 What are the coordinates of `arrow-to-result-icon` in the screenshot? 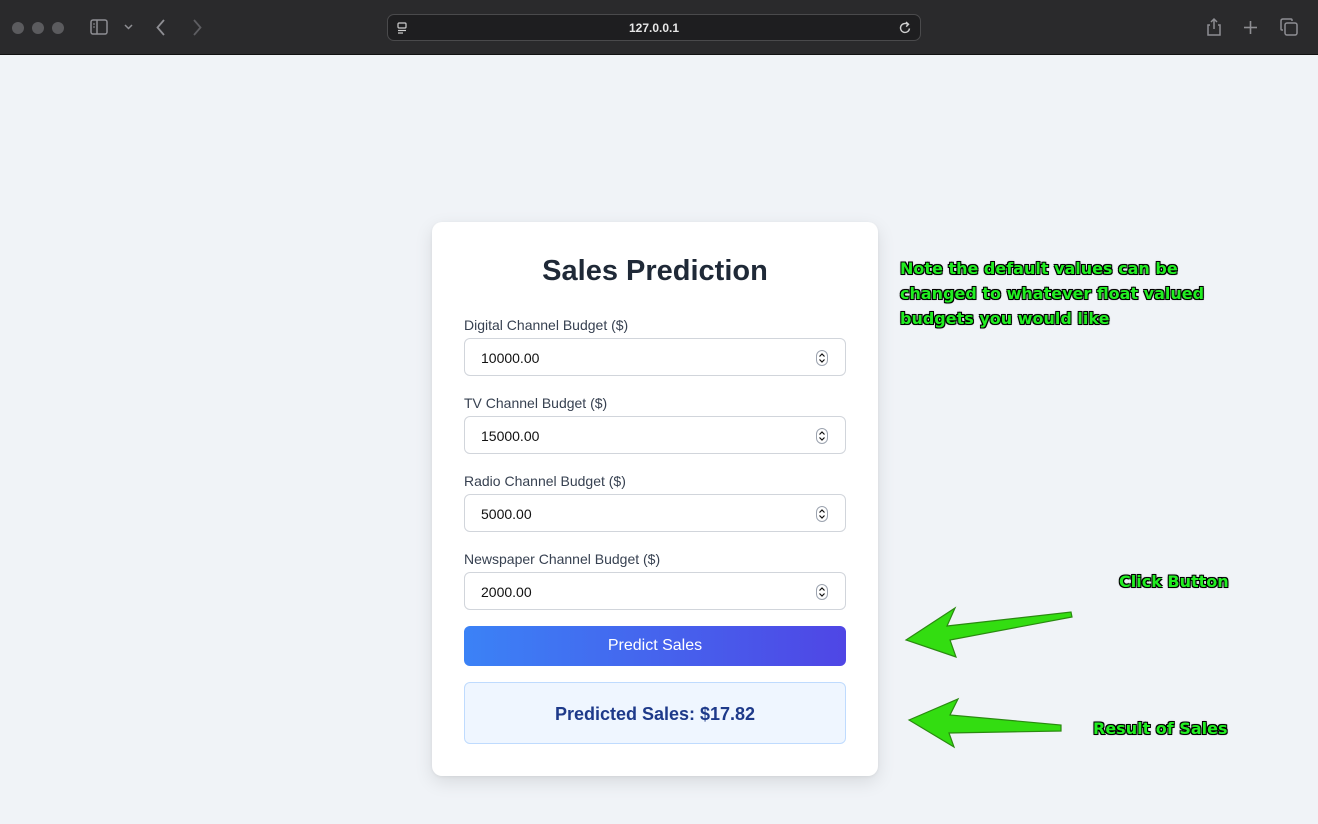 It's located at (984, 723).